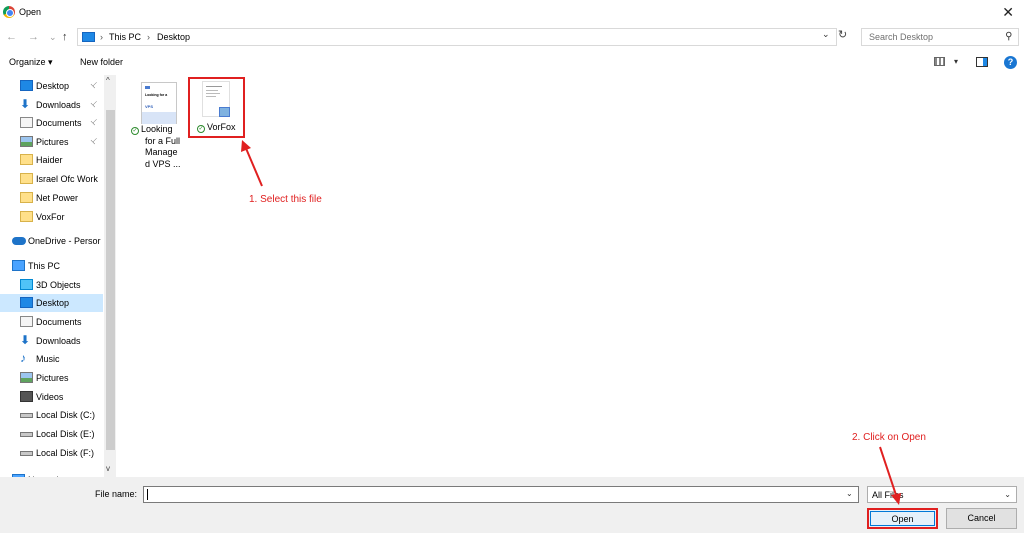 This screenshot has width=1024, height=533. I want to click on text-caret, so click(147, 494).